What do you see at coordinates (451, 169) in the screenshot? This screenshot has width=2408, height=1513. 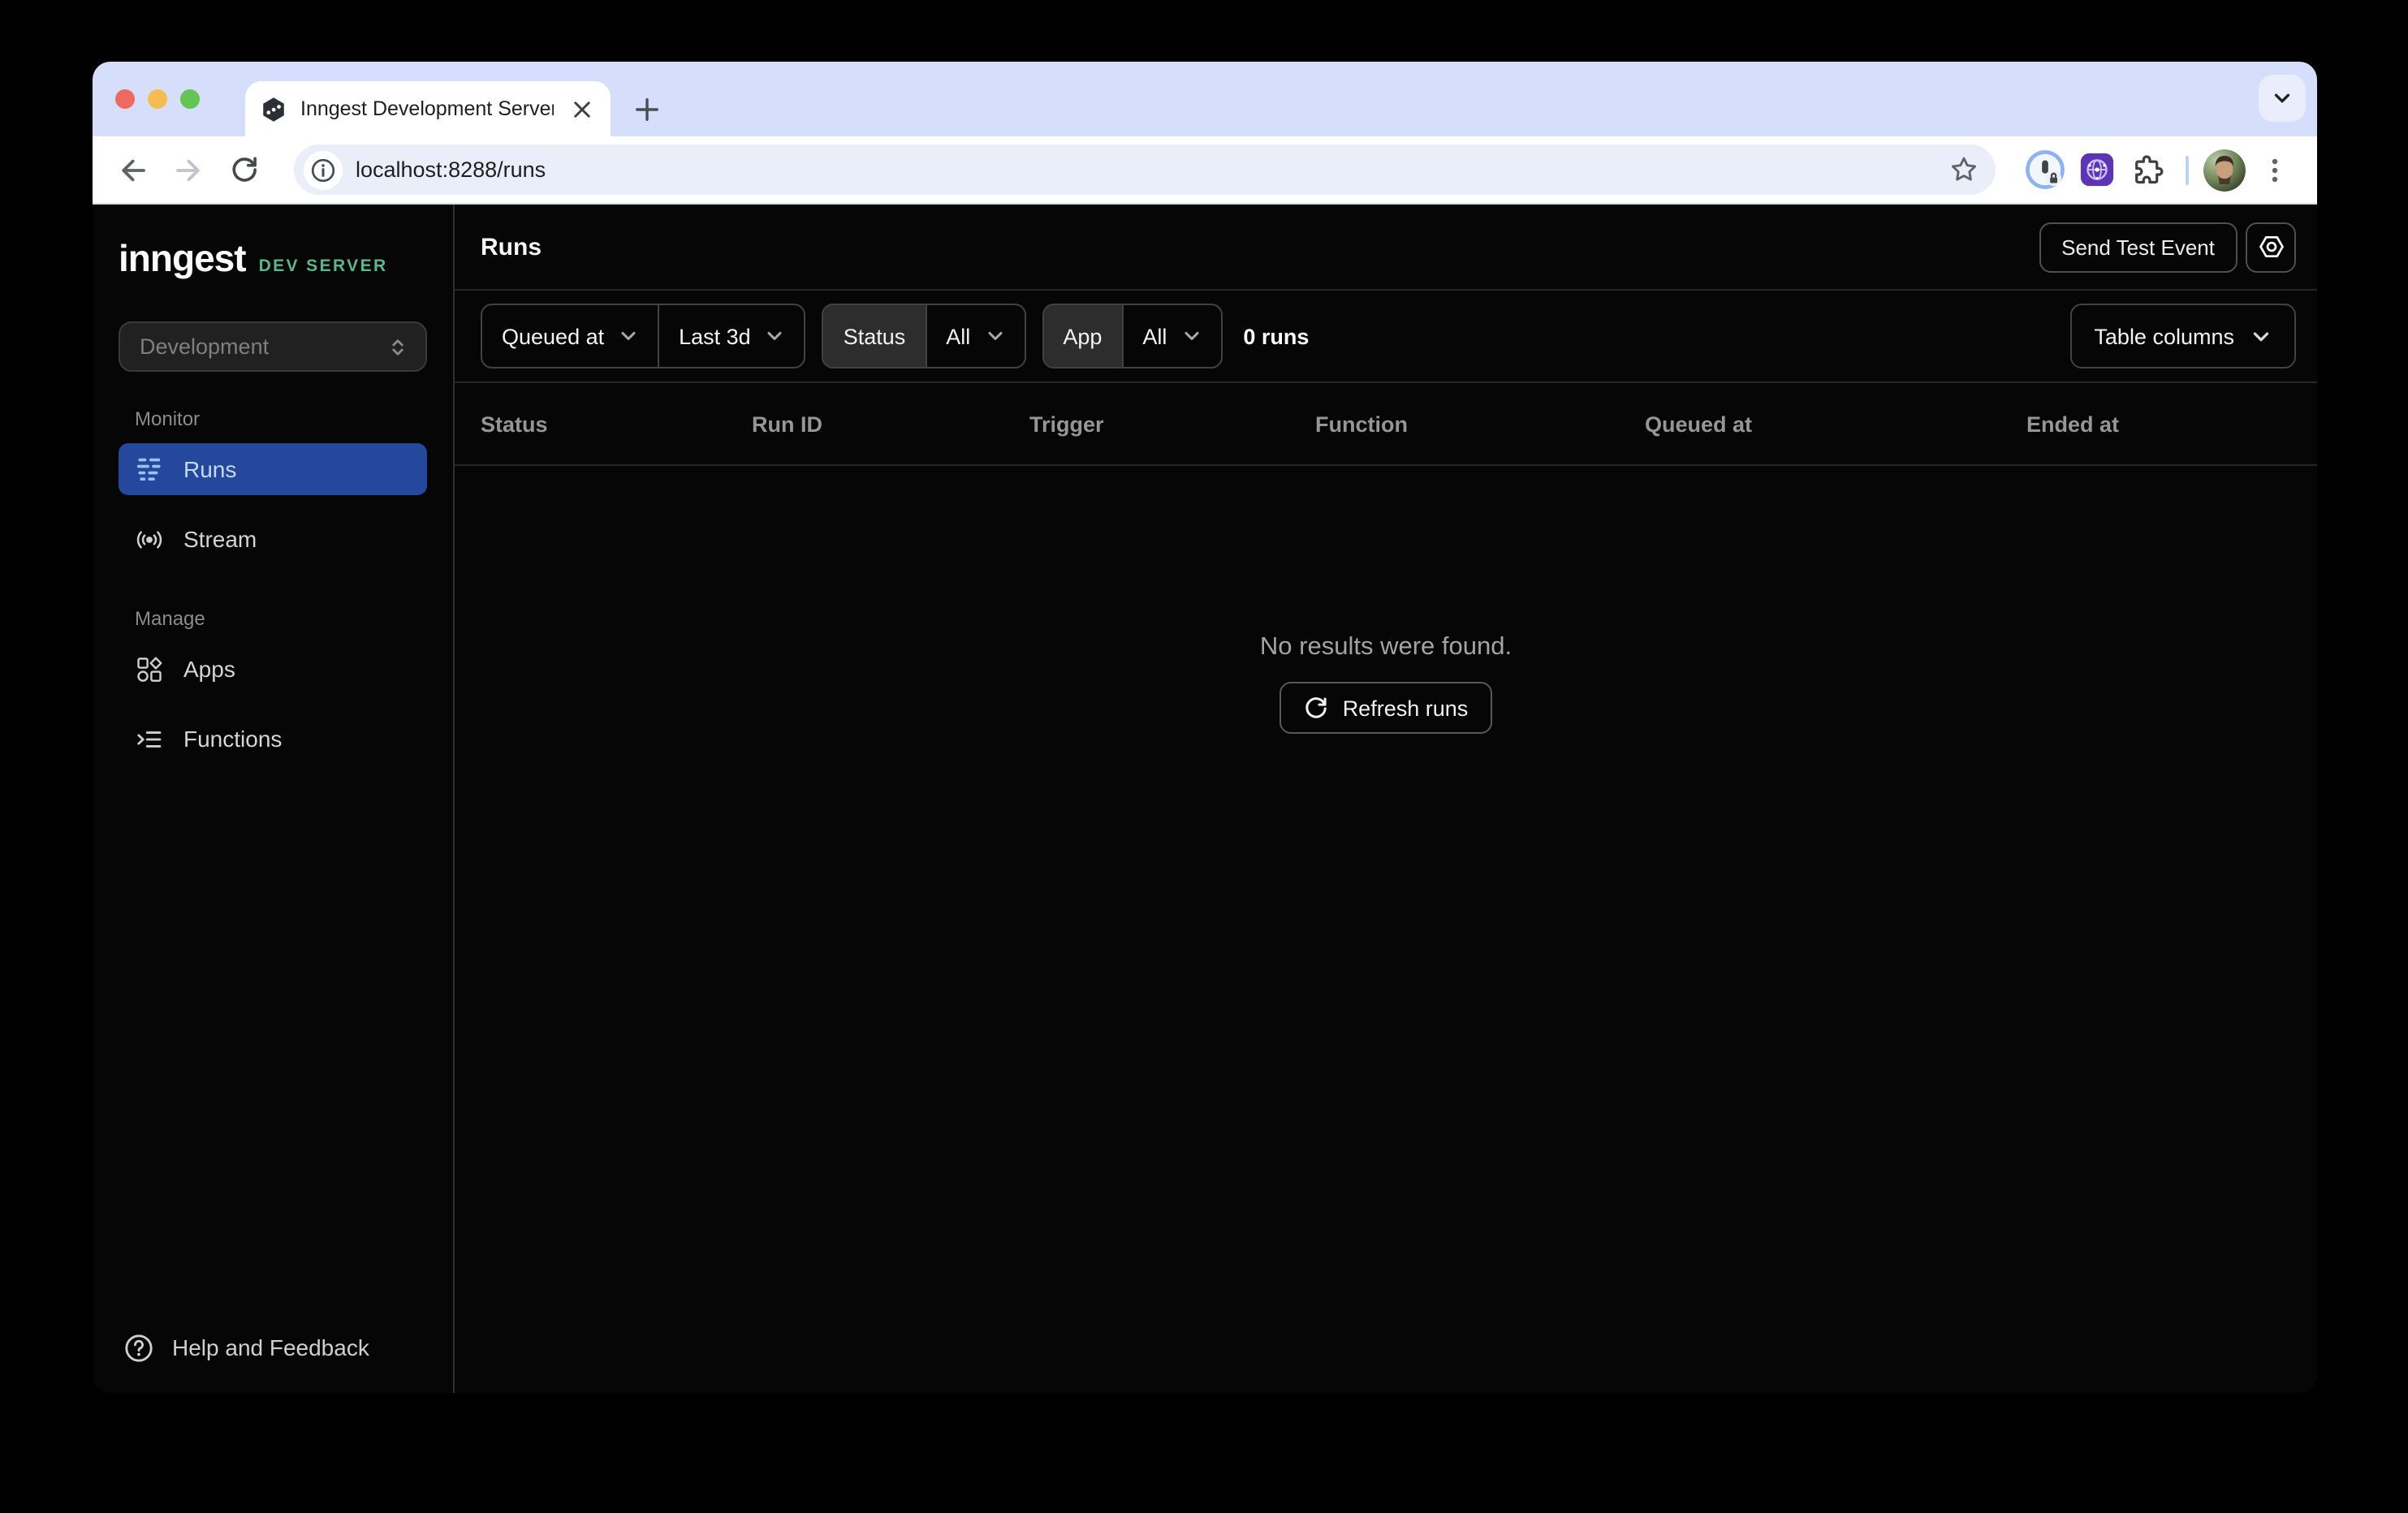 I see `url-text: localhost:8288/runs` at bounding box center [451, 169].